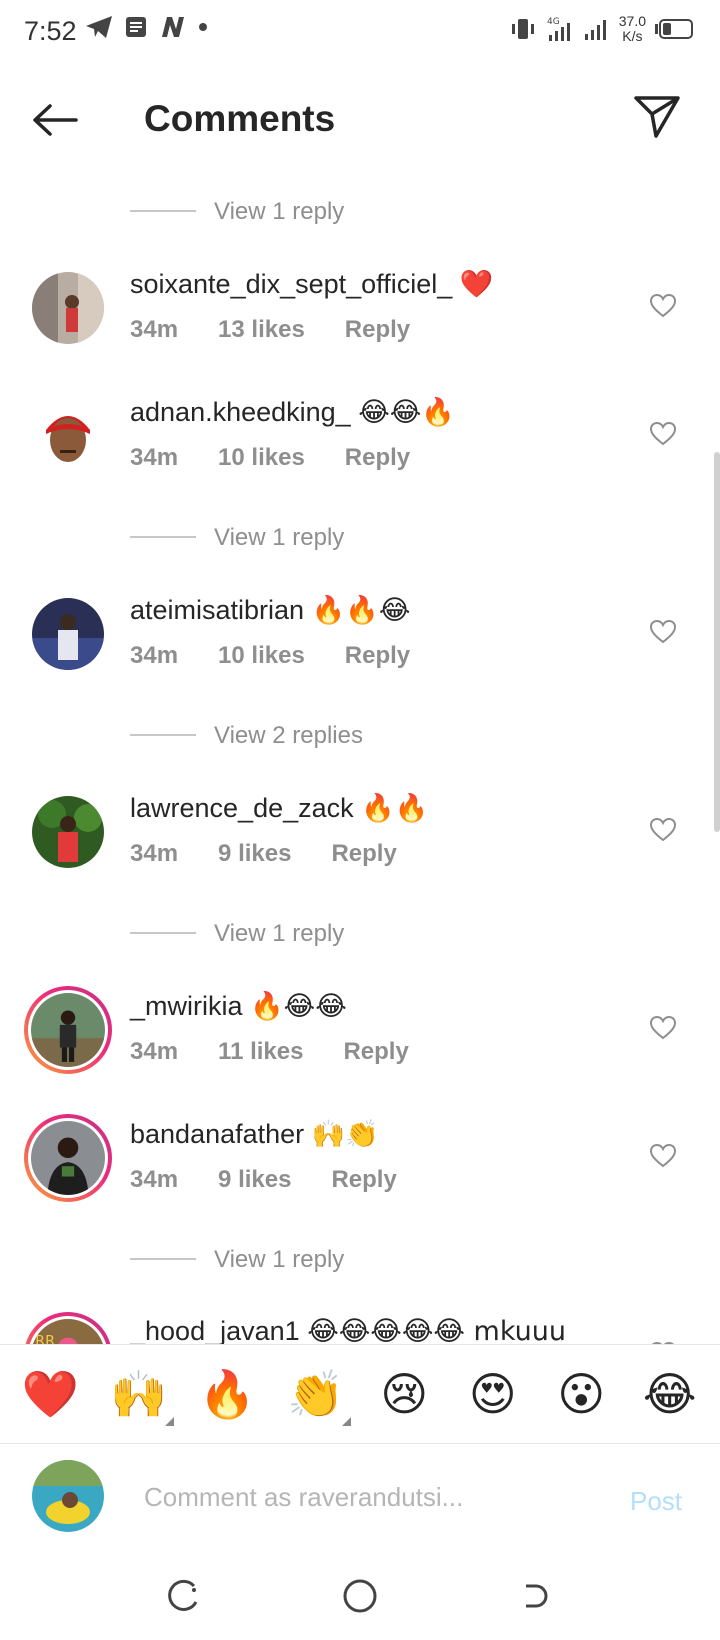 The height and width of the screenshot is (1640, 720). What do you see at coordinates (68, 1328) in the screenshot?
I see `avatar-story-ring: RR` at bounding box center [68, 1328].